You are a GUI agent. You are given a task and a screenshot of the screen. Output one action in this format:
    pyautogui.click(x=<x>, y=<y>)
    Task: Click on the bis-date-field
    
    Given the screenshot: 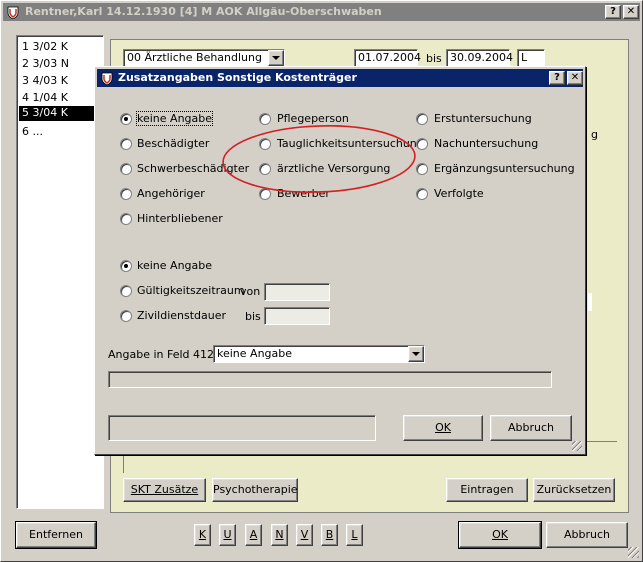 What is the action you would take?
    pyautogui.click(x=297, y=316)
    